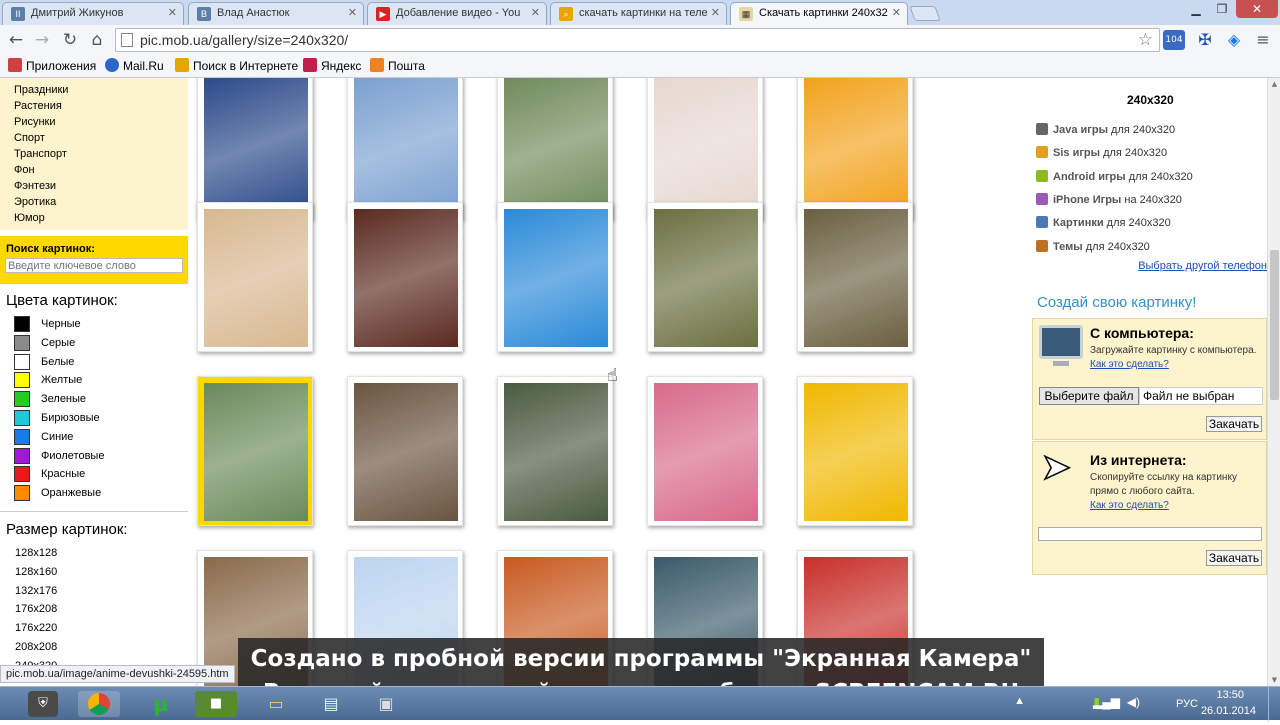 The image size is (1280, 725). I want to click on scrollbar-thumb, so click(1274, 325).